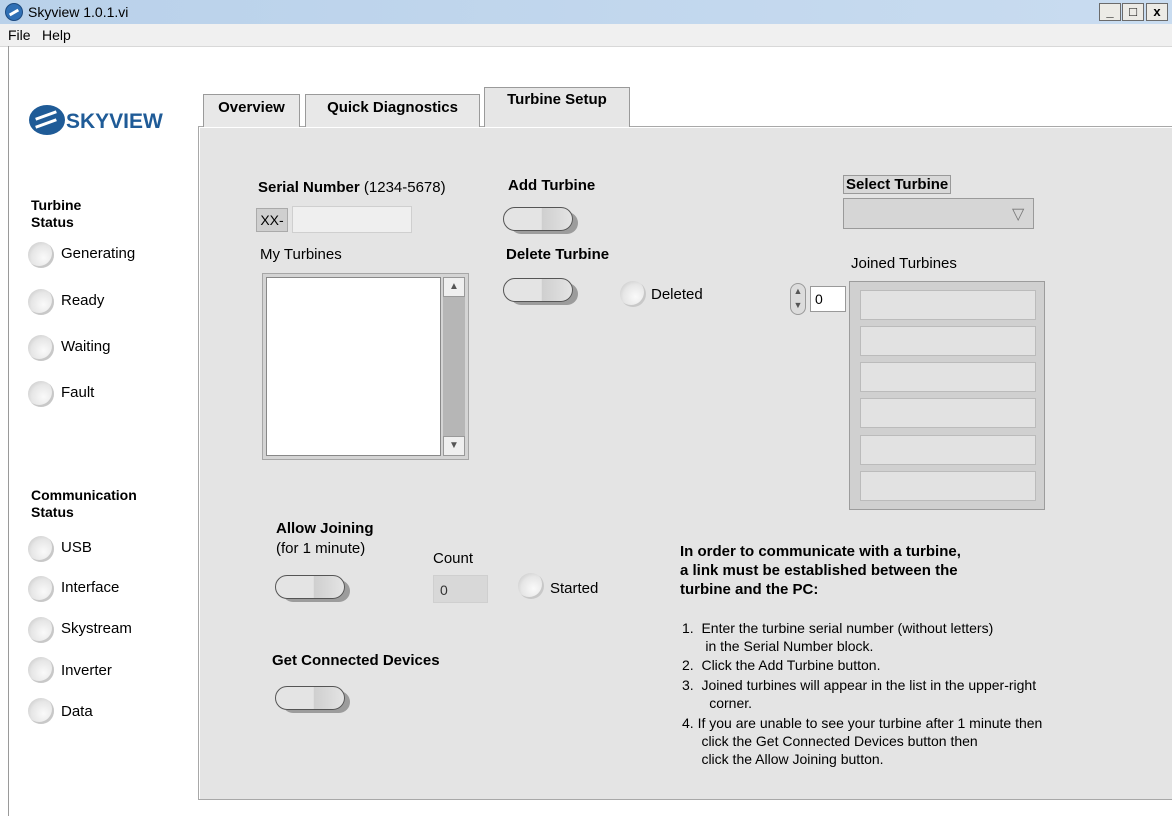 This screenshot has height=816, width=1172. I want to click on add-turbine-button, so click(538, 219).